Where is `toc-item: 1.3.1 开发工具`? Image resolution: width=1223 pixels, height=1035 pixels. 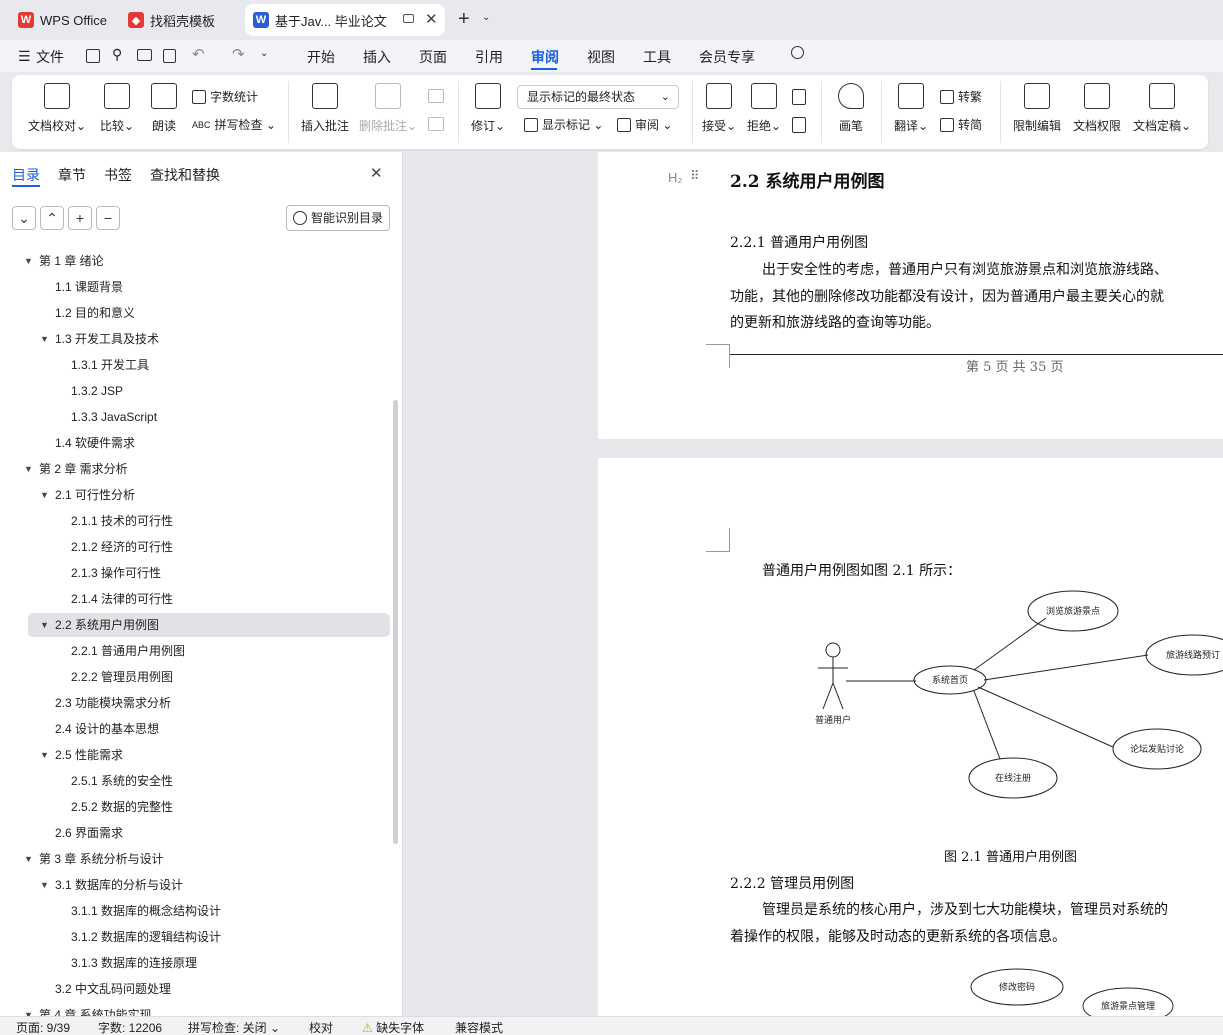
toc-item: 1.3.1 开发工具 is located at coordinates (195, 365).